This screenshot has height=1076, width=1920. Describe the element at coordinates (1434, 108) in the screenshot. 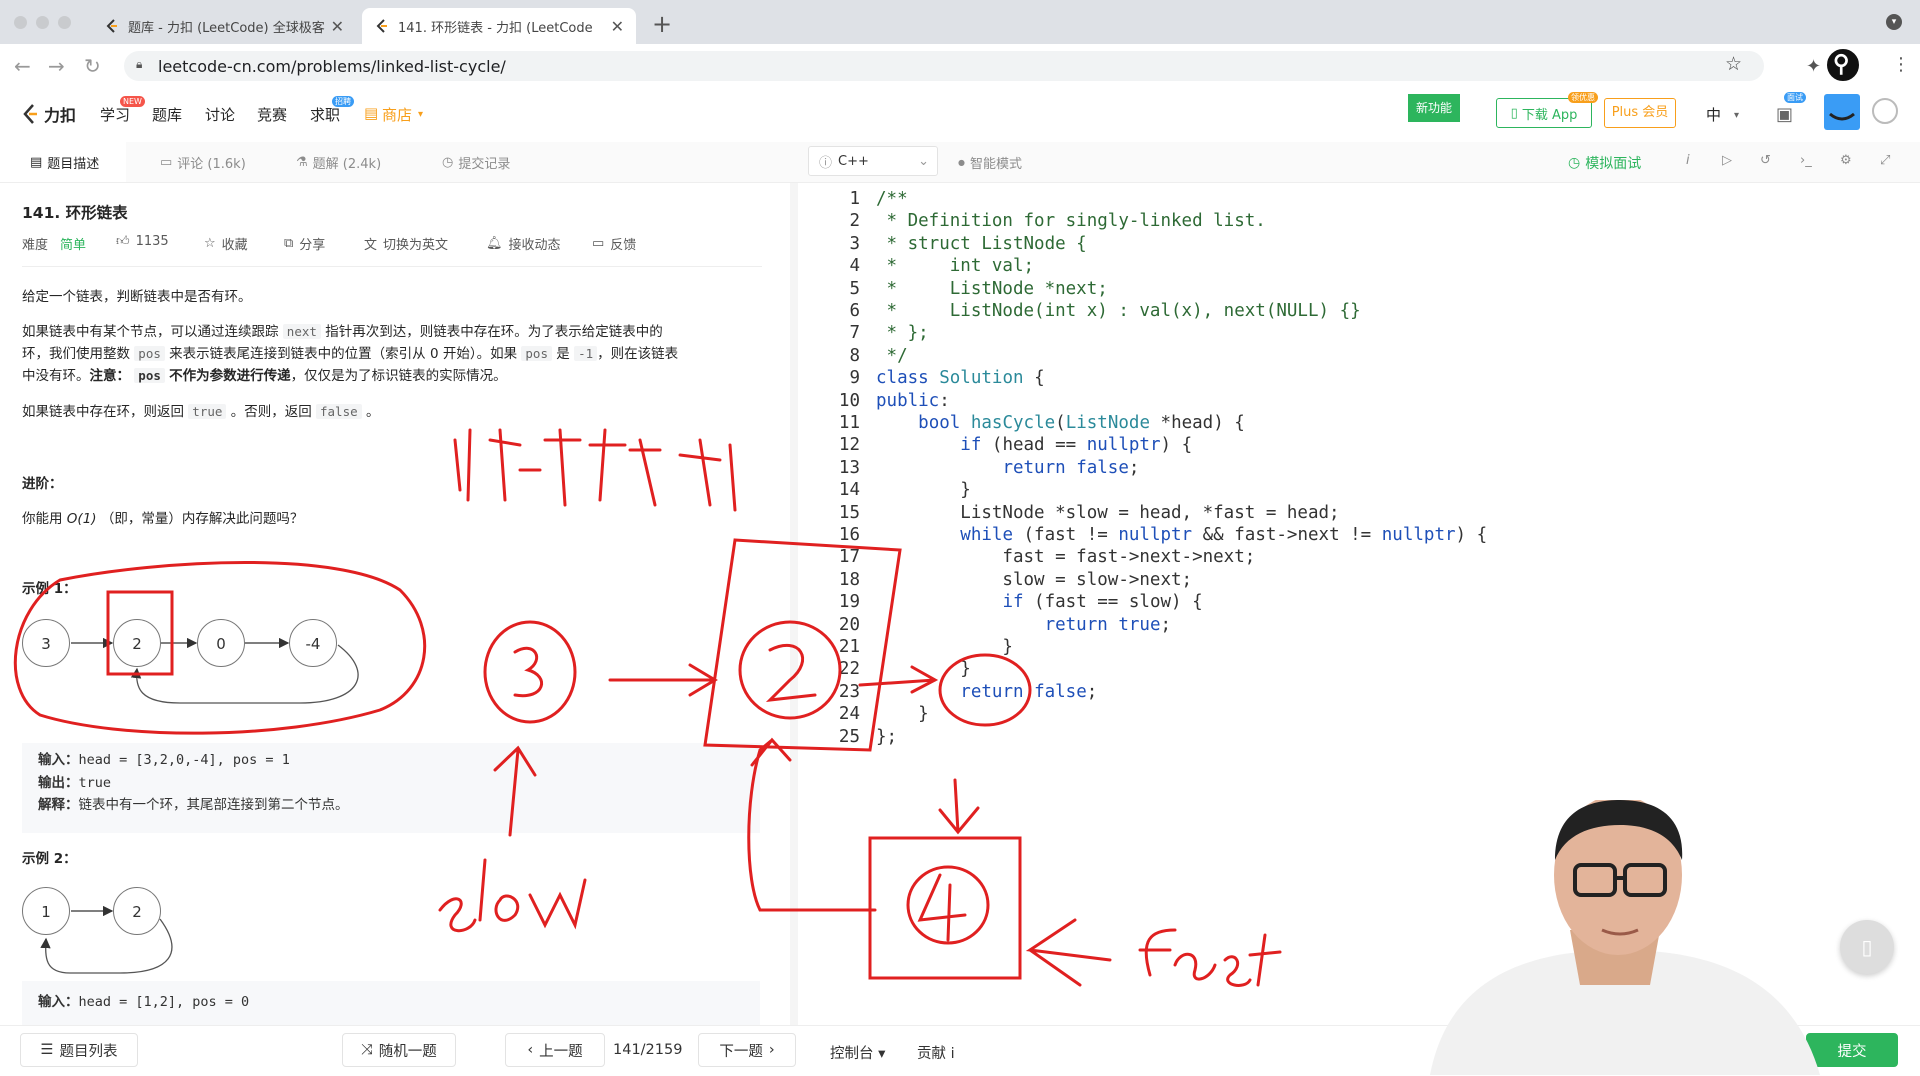

I see `new-feature-button: 新功能` at that location.